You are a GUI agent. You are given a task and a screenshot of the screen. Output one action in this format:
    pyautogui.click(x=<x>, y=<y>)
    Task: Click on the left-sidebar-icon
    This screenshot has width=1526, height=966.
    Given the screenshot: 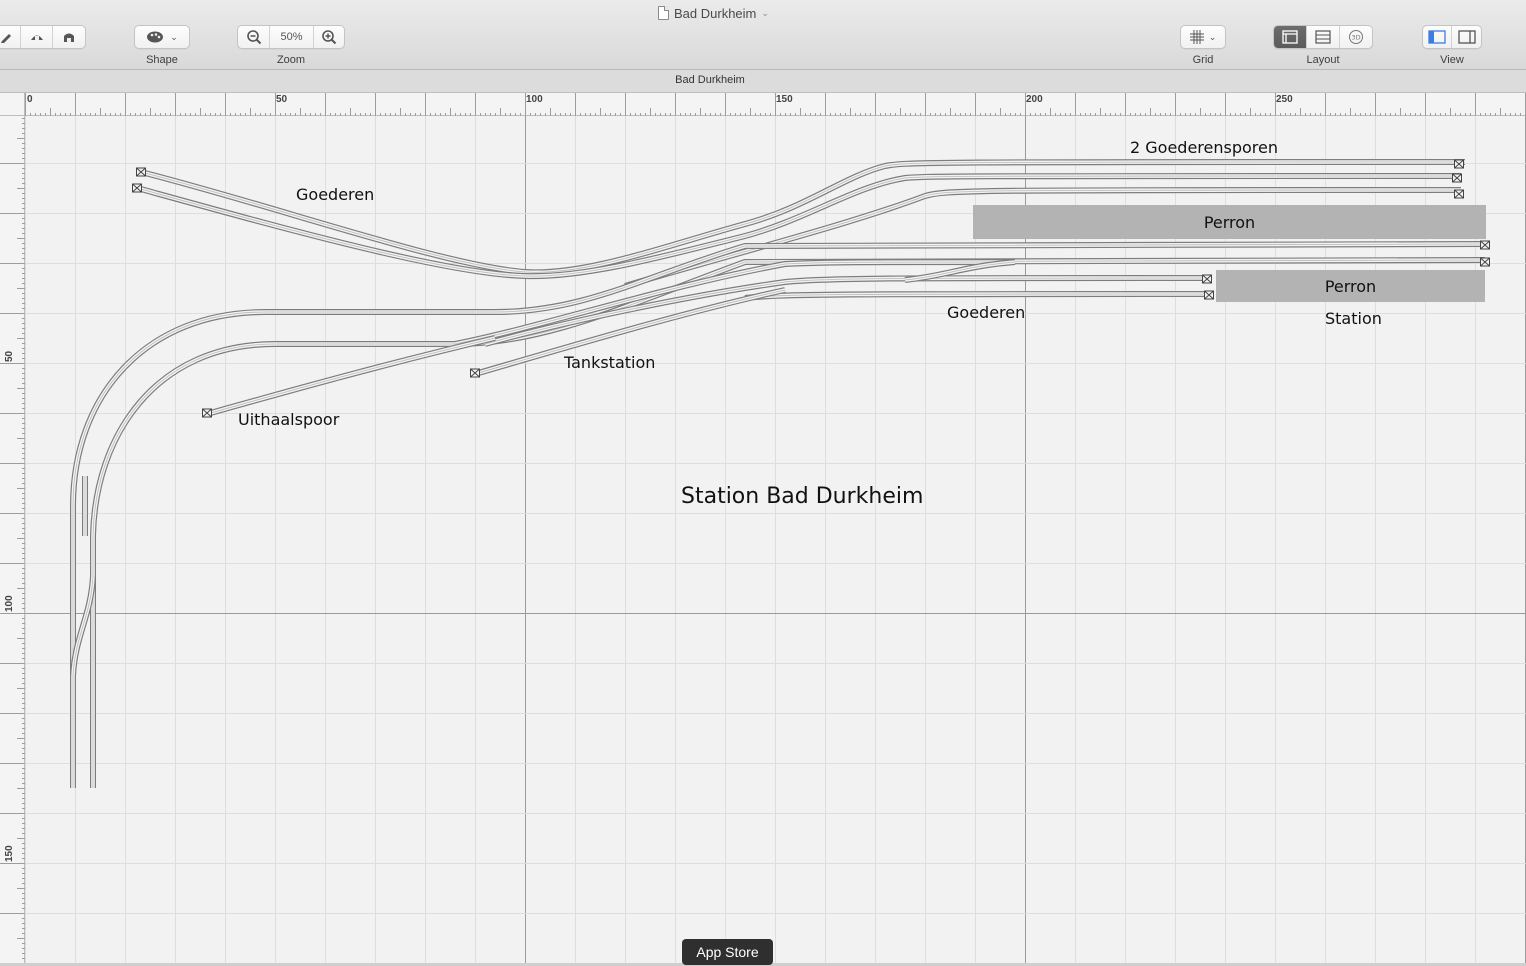 What is the action you would take?
    pyautogui.click(x=1437, y=37)
    